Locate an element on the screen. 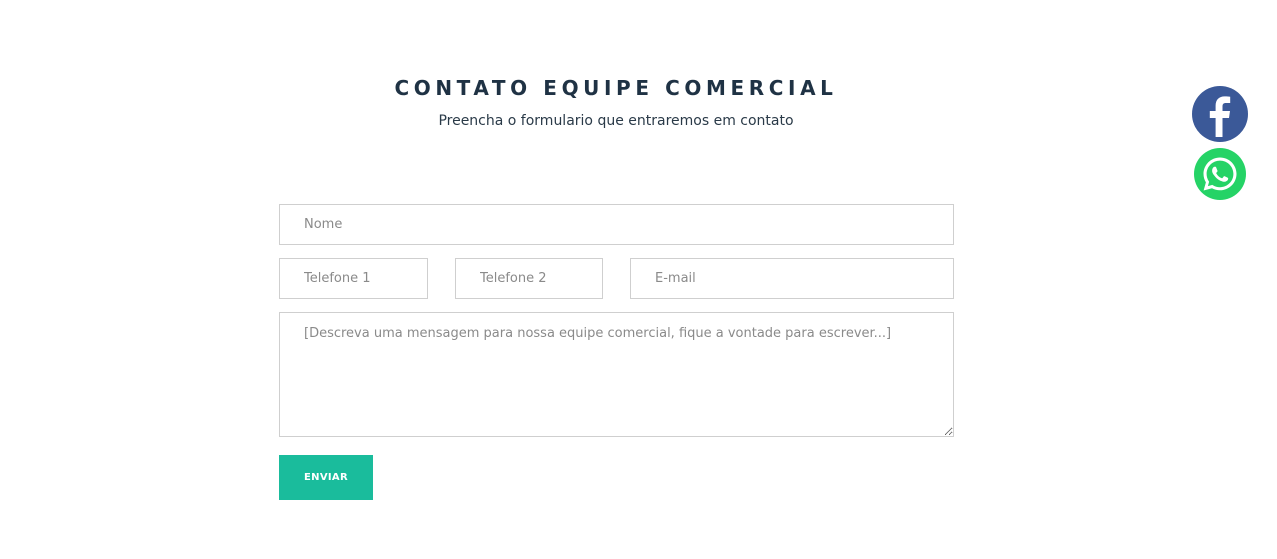 The image size is (1277, 559). telefone1-input is located at coordinates (353, 278).